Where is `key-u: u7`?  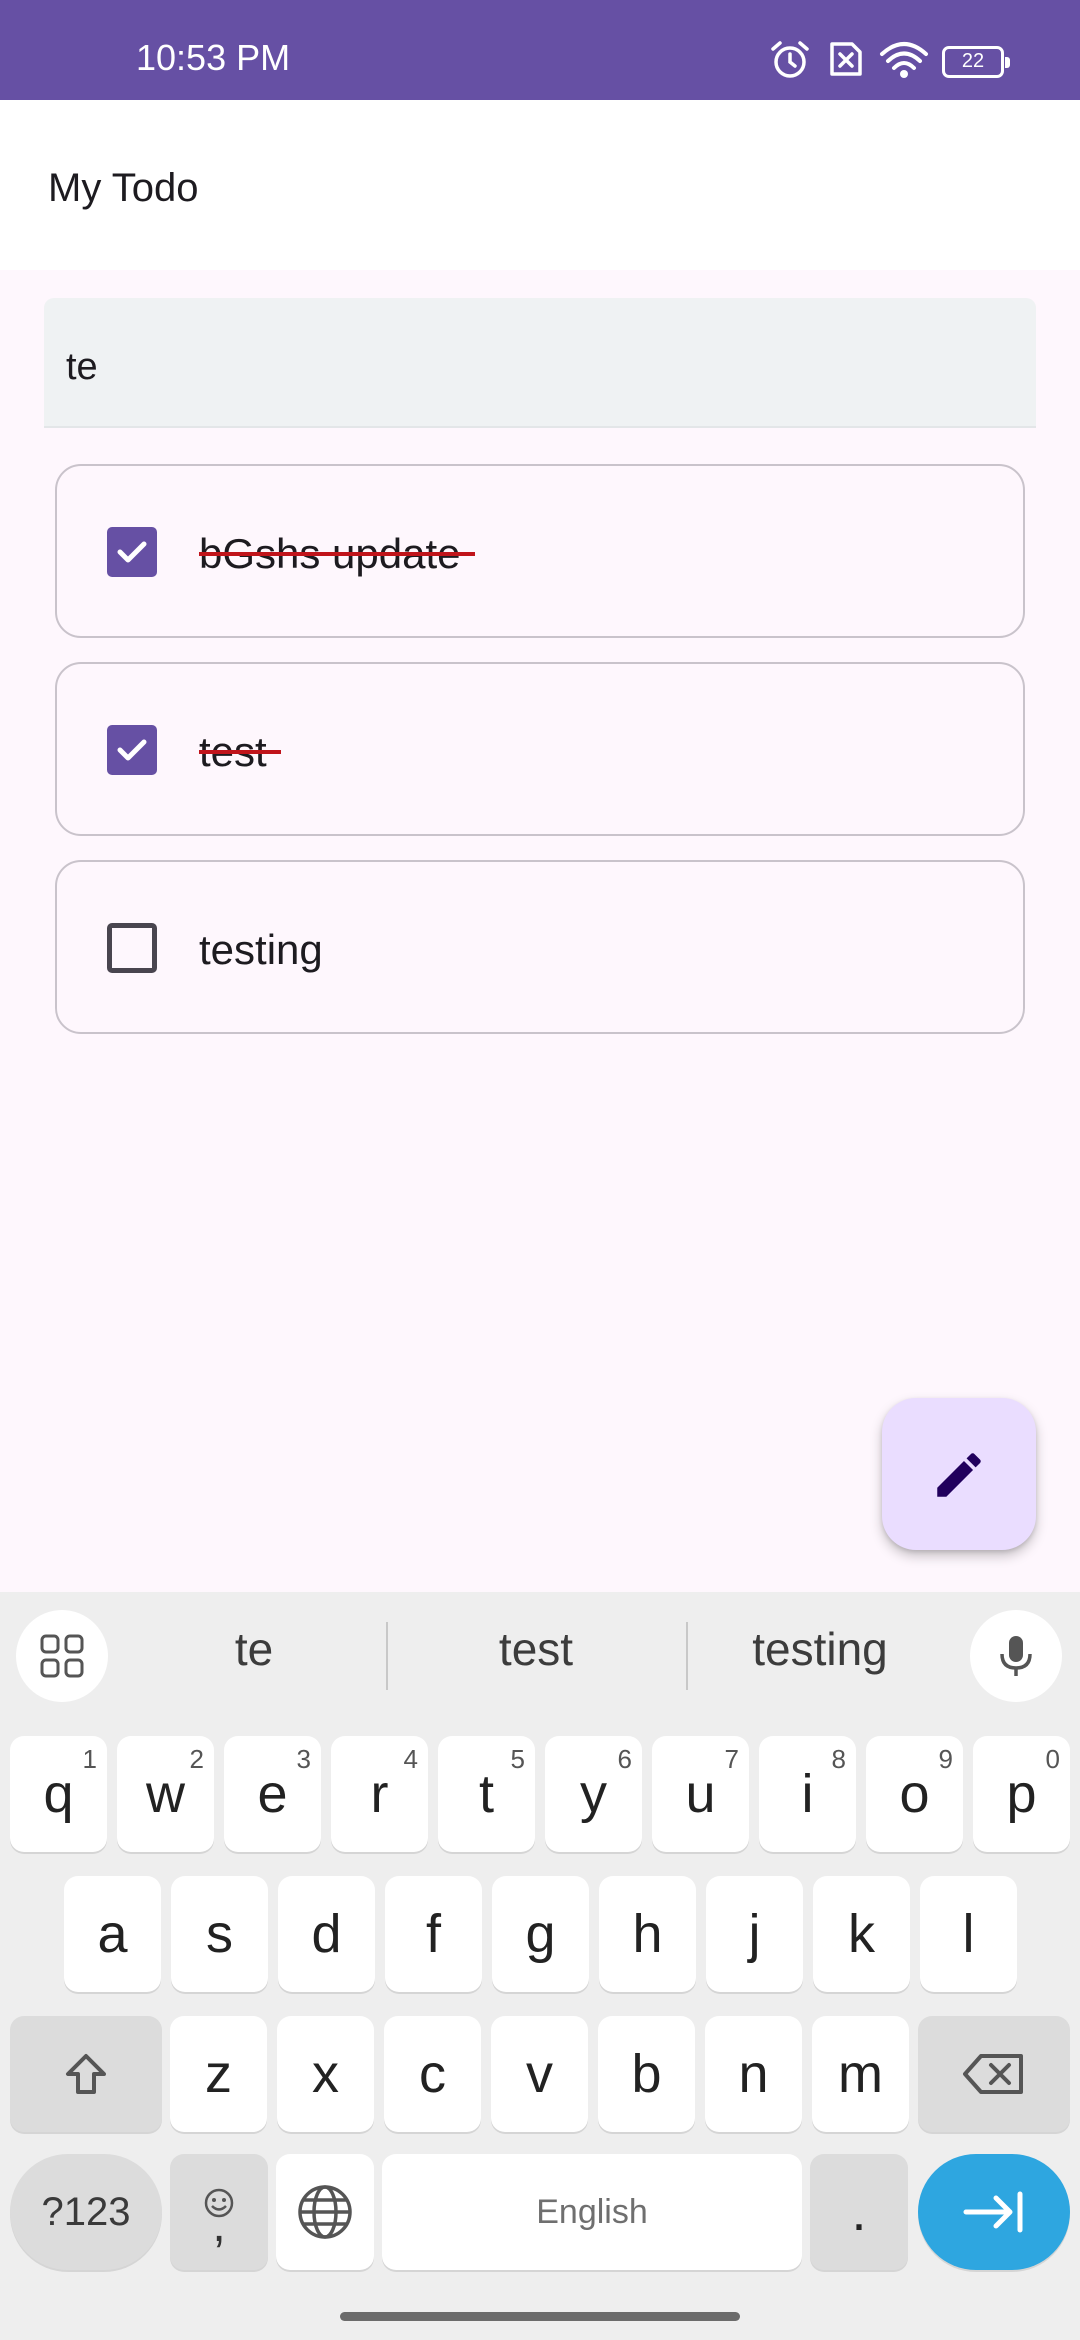
key-u: u7 is located at coordinates (700, 1794).